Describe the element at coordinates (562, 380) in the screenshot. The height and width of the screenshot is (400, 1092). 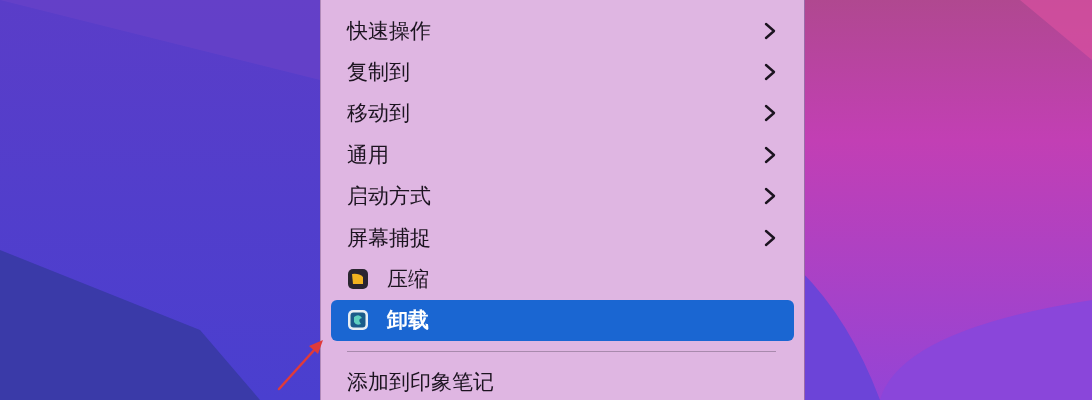
I see `menu-item: 添加到印象笔记` at that location.